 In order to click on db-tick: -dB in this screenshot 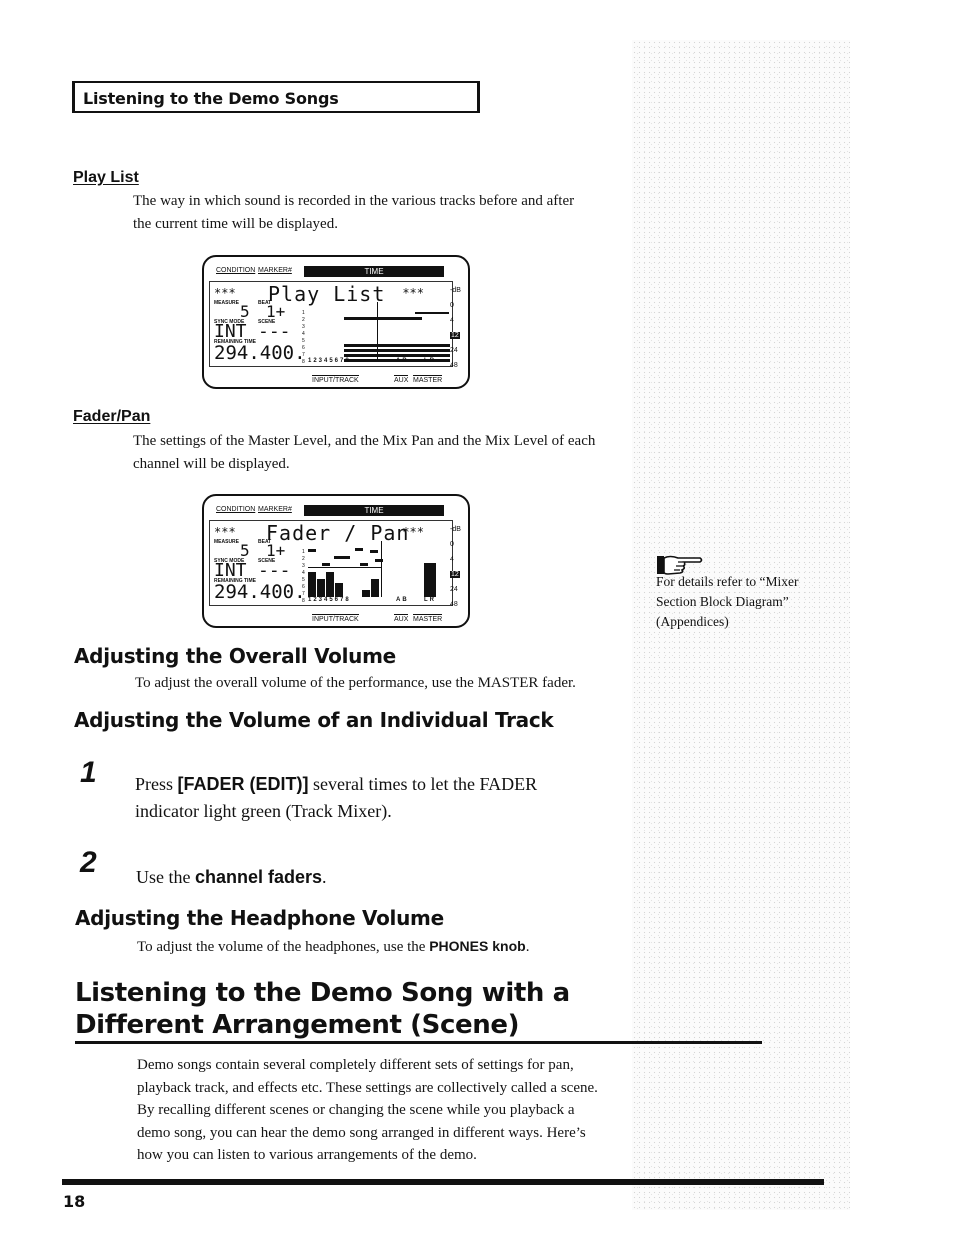, I will do `click(455, 529)`.